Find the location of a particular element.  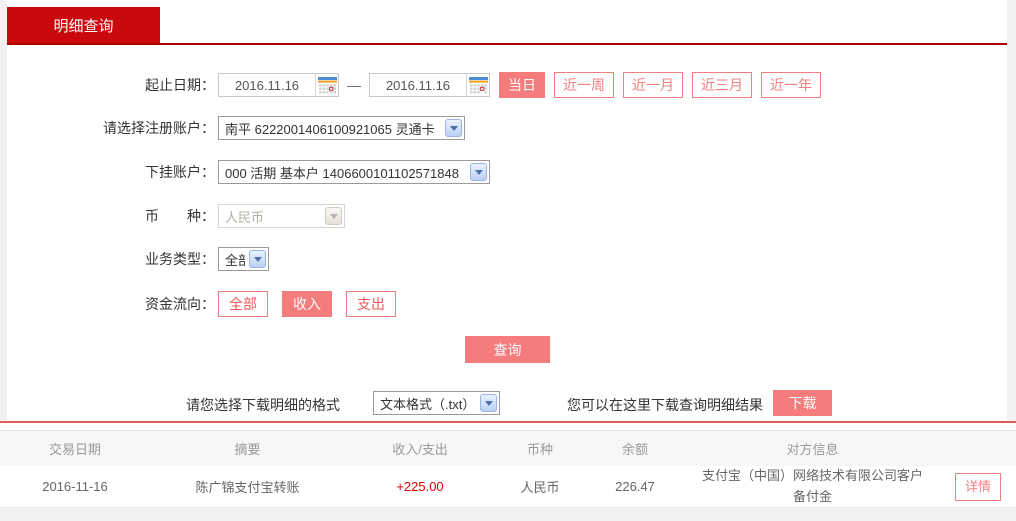

cell-amount: +225.00 is located at coordinates (420, 486).